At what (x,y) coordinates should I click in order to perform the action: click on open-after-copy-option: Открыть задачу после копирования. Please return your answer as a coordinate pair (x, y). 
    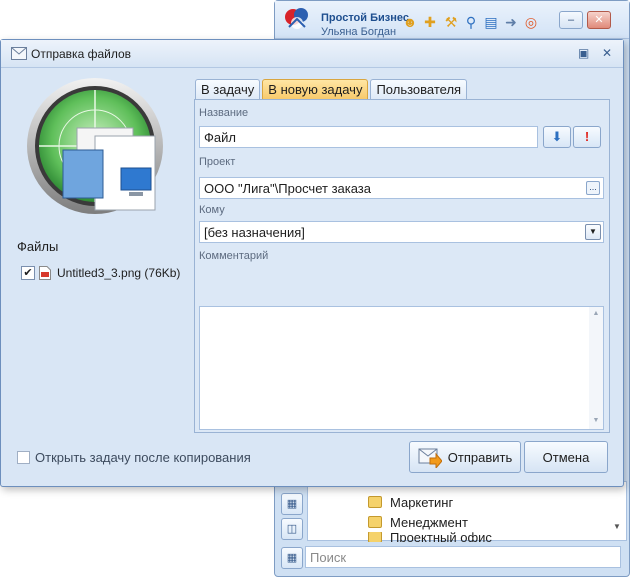
    Looking at the image, I should click on (134, 457).